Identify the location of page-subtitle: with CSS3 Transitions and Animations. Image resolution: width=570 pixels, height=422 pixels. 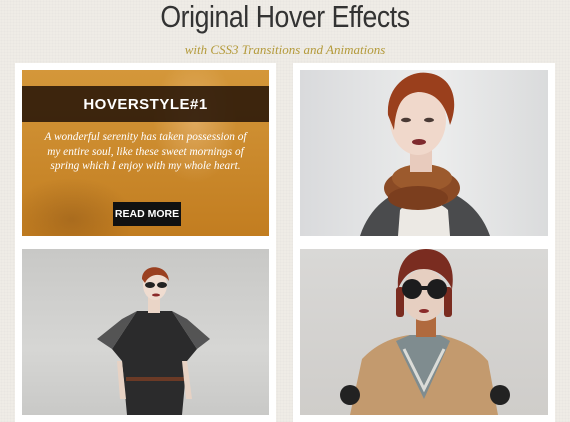
(285, 49).